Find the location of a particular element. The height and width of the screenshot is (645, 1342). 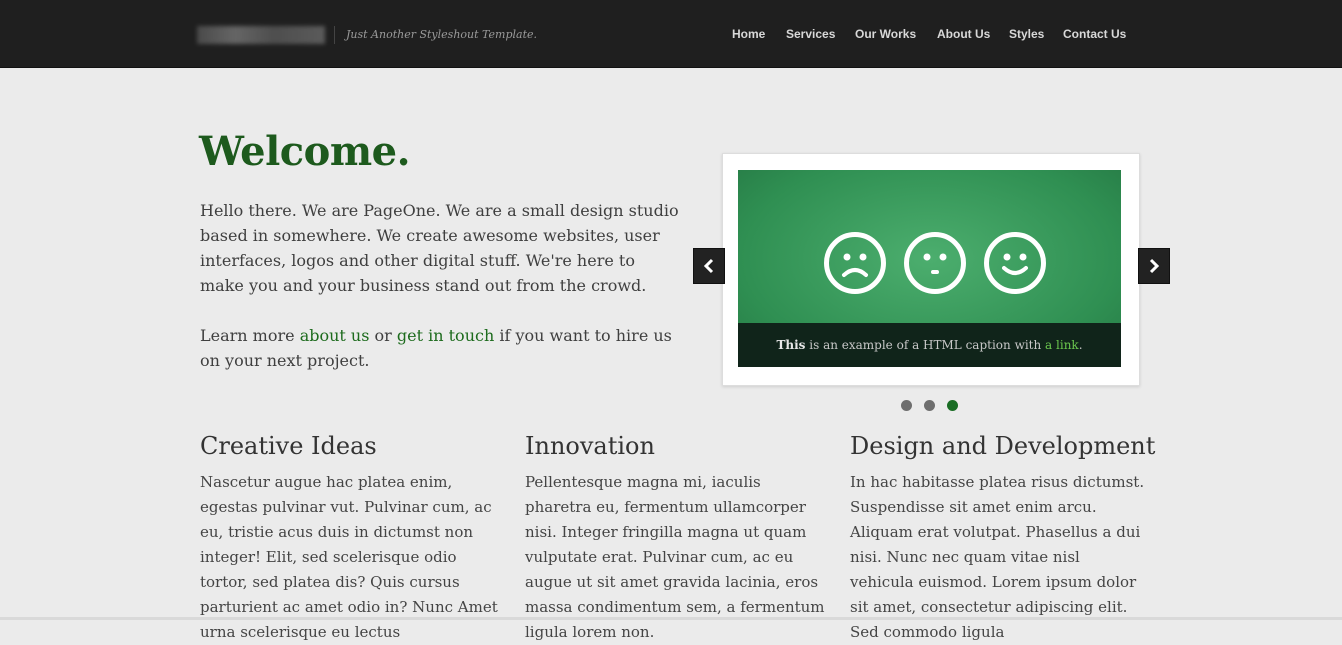

feature-title: Design and Development is located at coordinates (1003, 446).